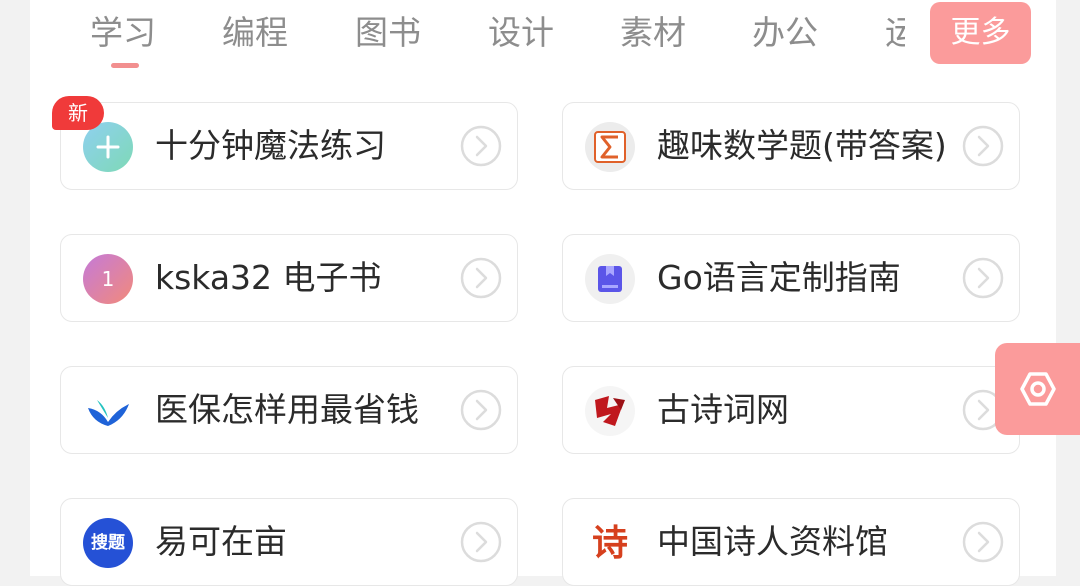 This screenshot has height=586, width=1080. Describe the element at coordinates (521, 33) in the screenshot. I see `tab-design: 设计` at that location.